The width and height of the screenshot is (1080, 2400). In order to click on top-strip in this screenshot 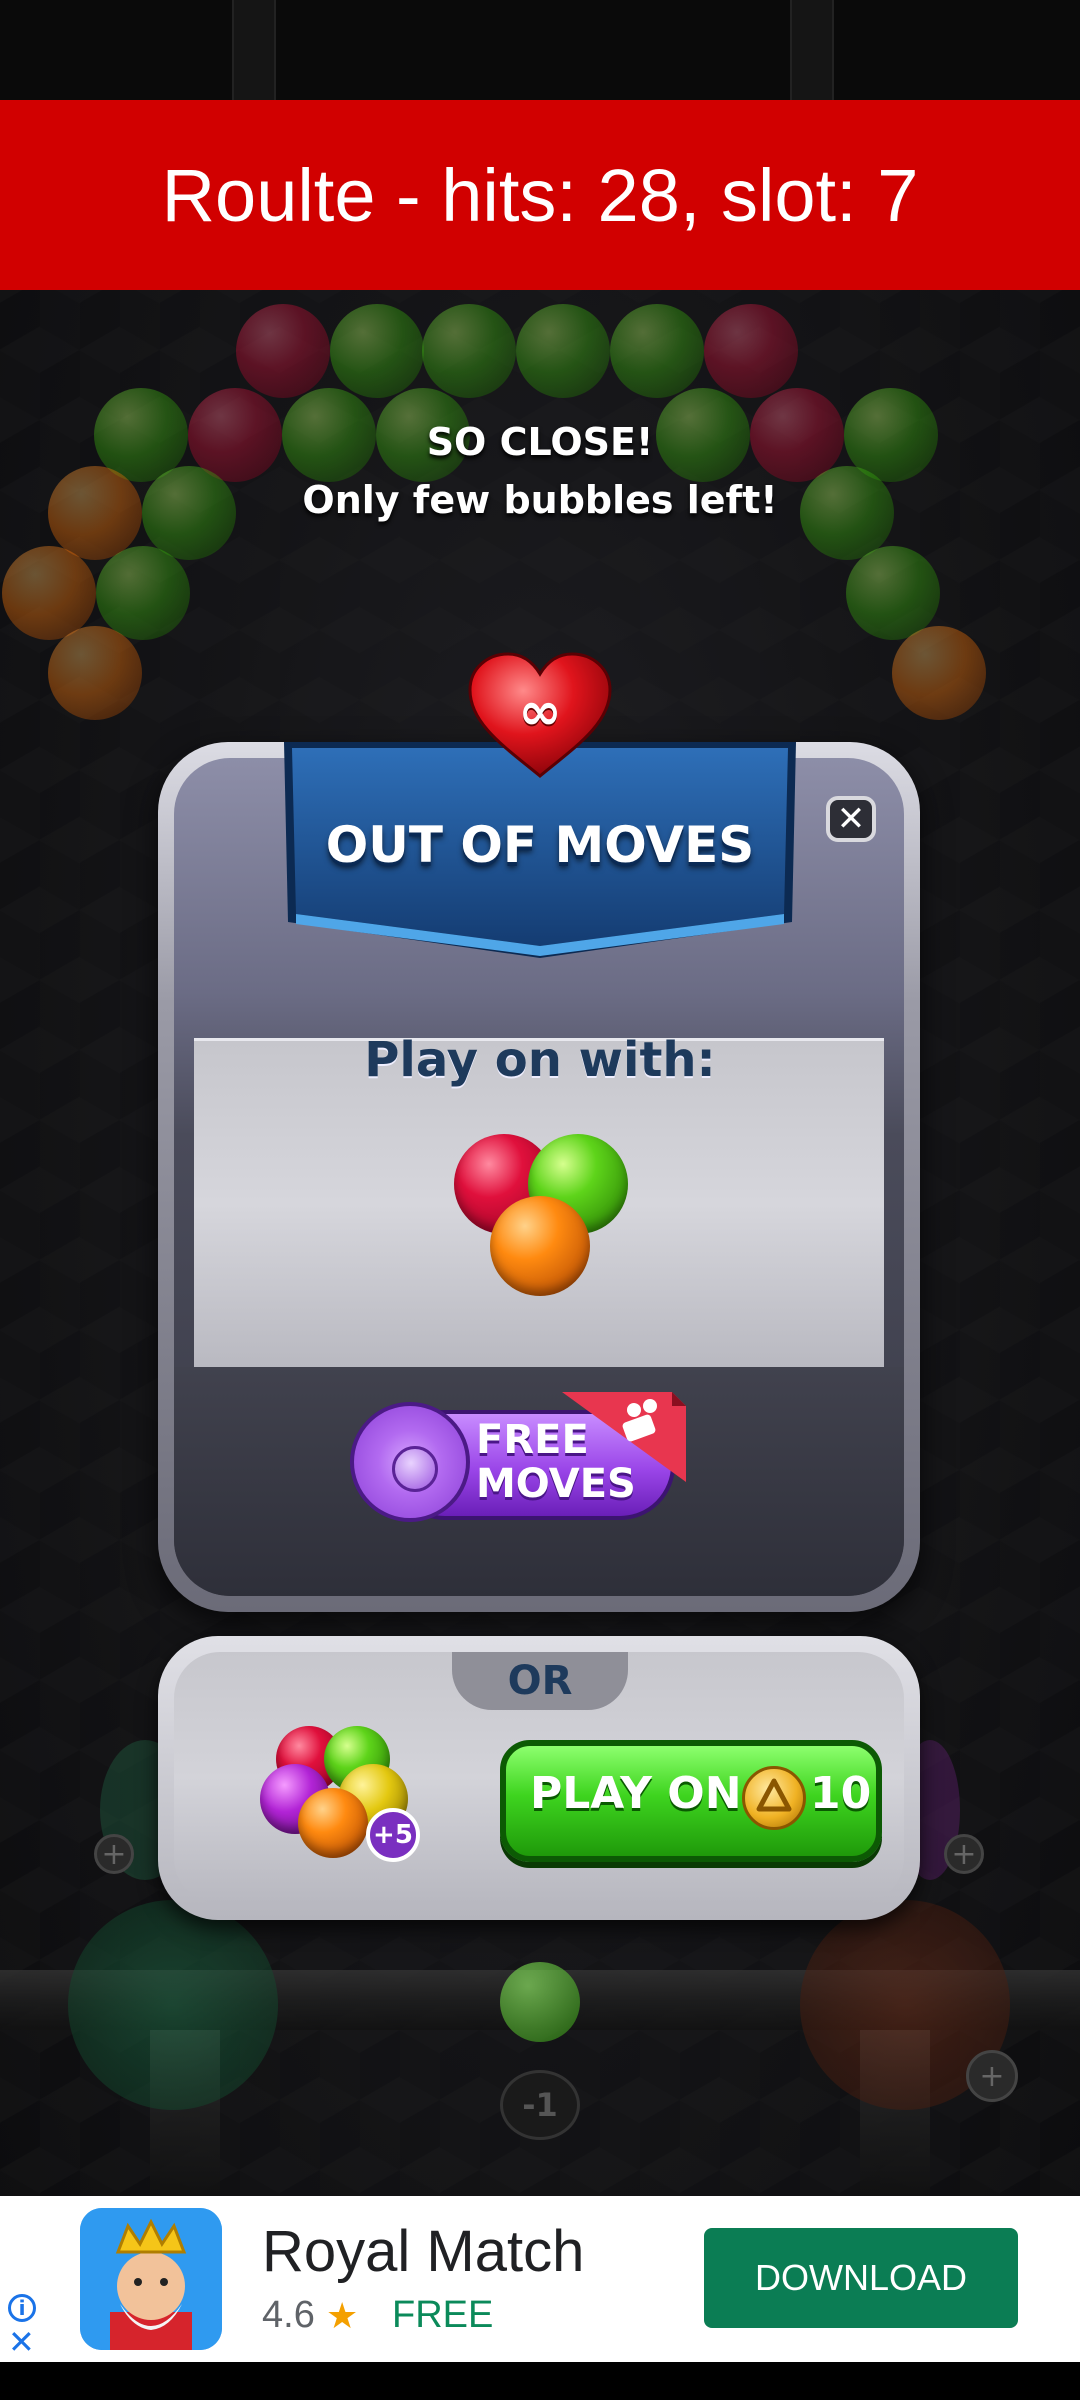, I will do `click(540, 50)`.